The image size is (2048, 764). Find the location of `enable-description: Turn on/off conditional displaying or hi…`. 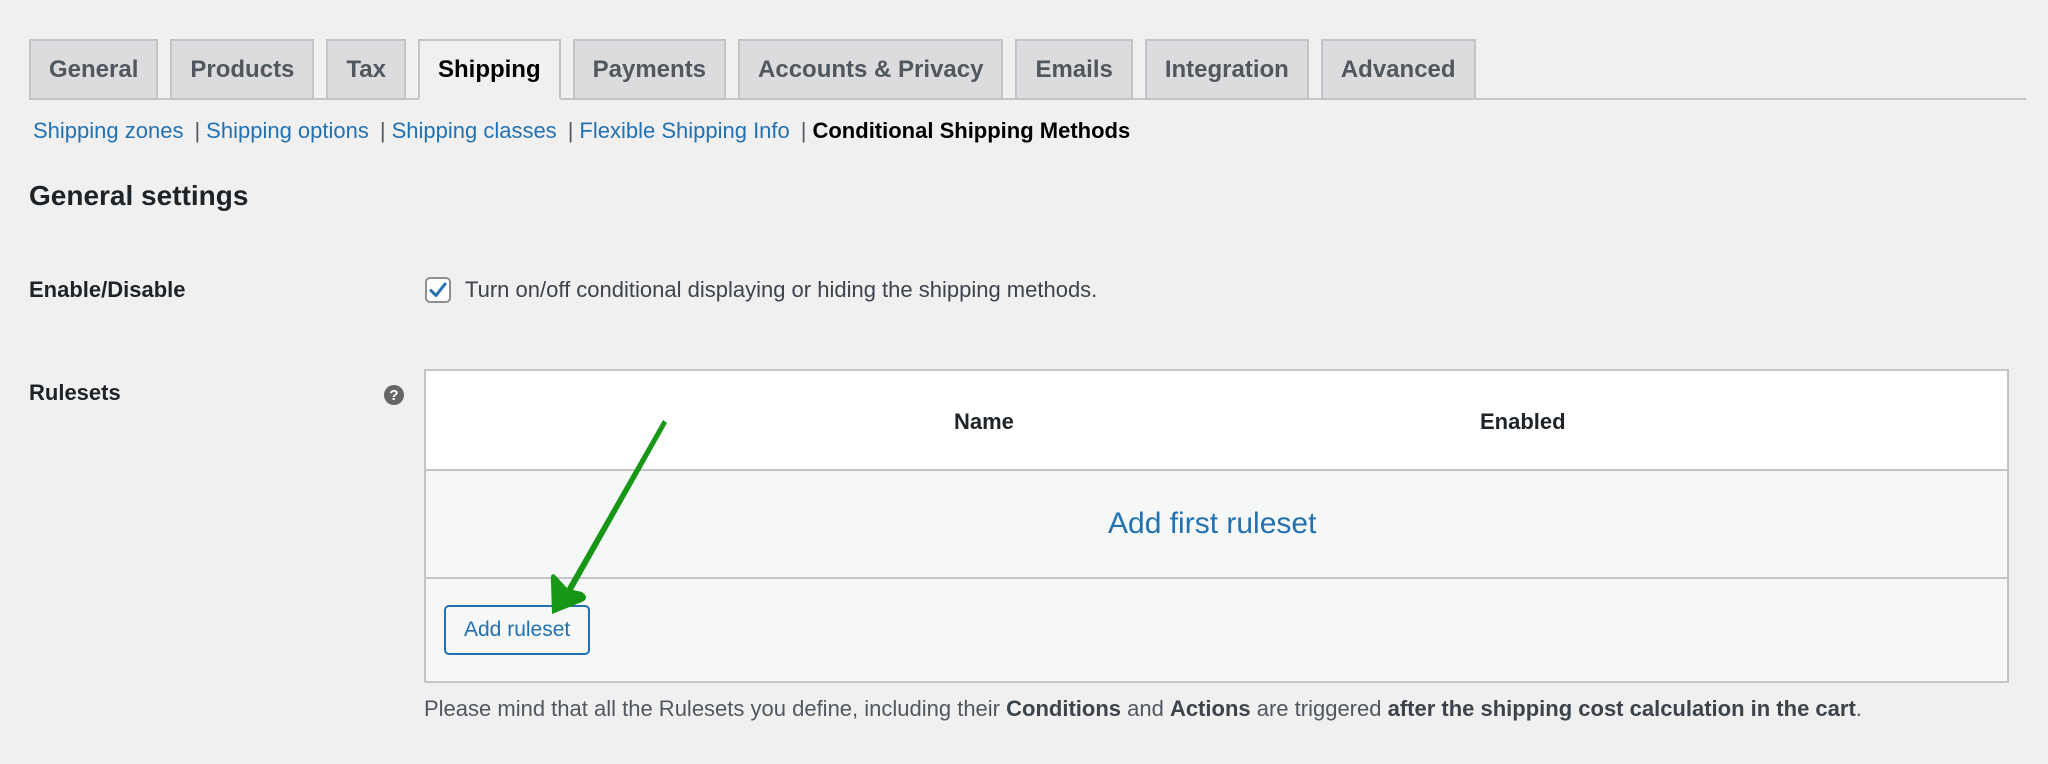

enable-description: Turn on/off conditional displaying or hi… is located at coordinates (781, 289).